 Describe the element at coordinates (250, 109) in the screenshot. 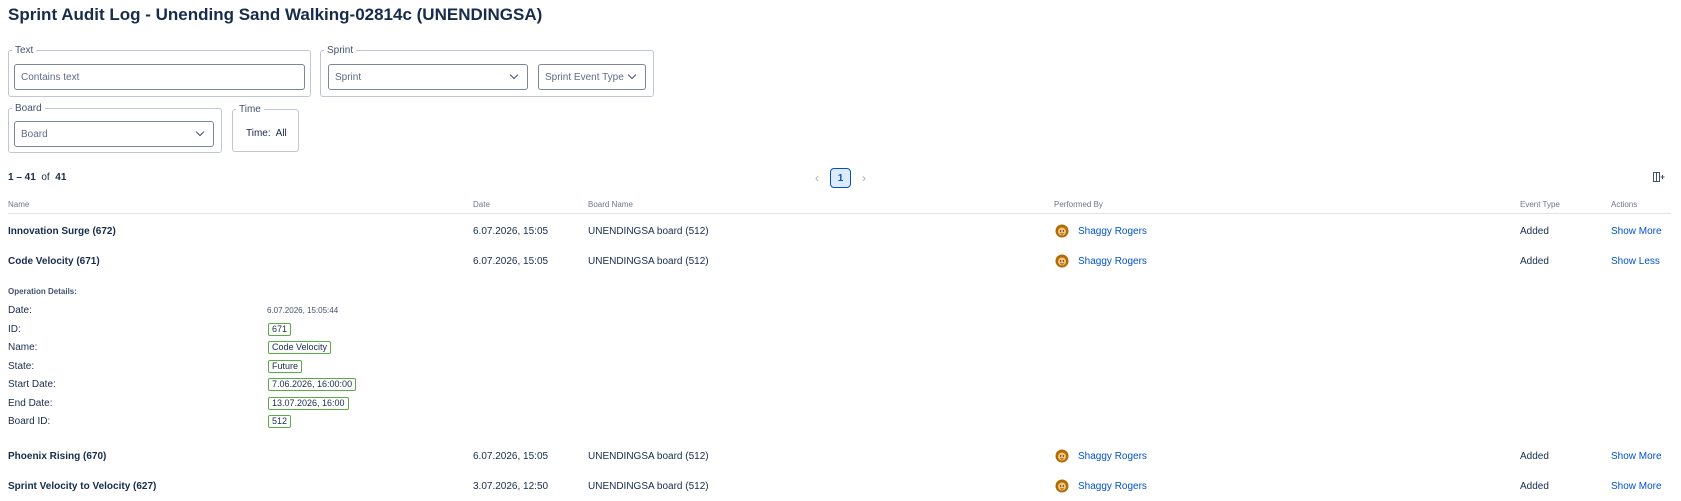

I see `time-filter-legend: Time` at that location.